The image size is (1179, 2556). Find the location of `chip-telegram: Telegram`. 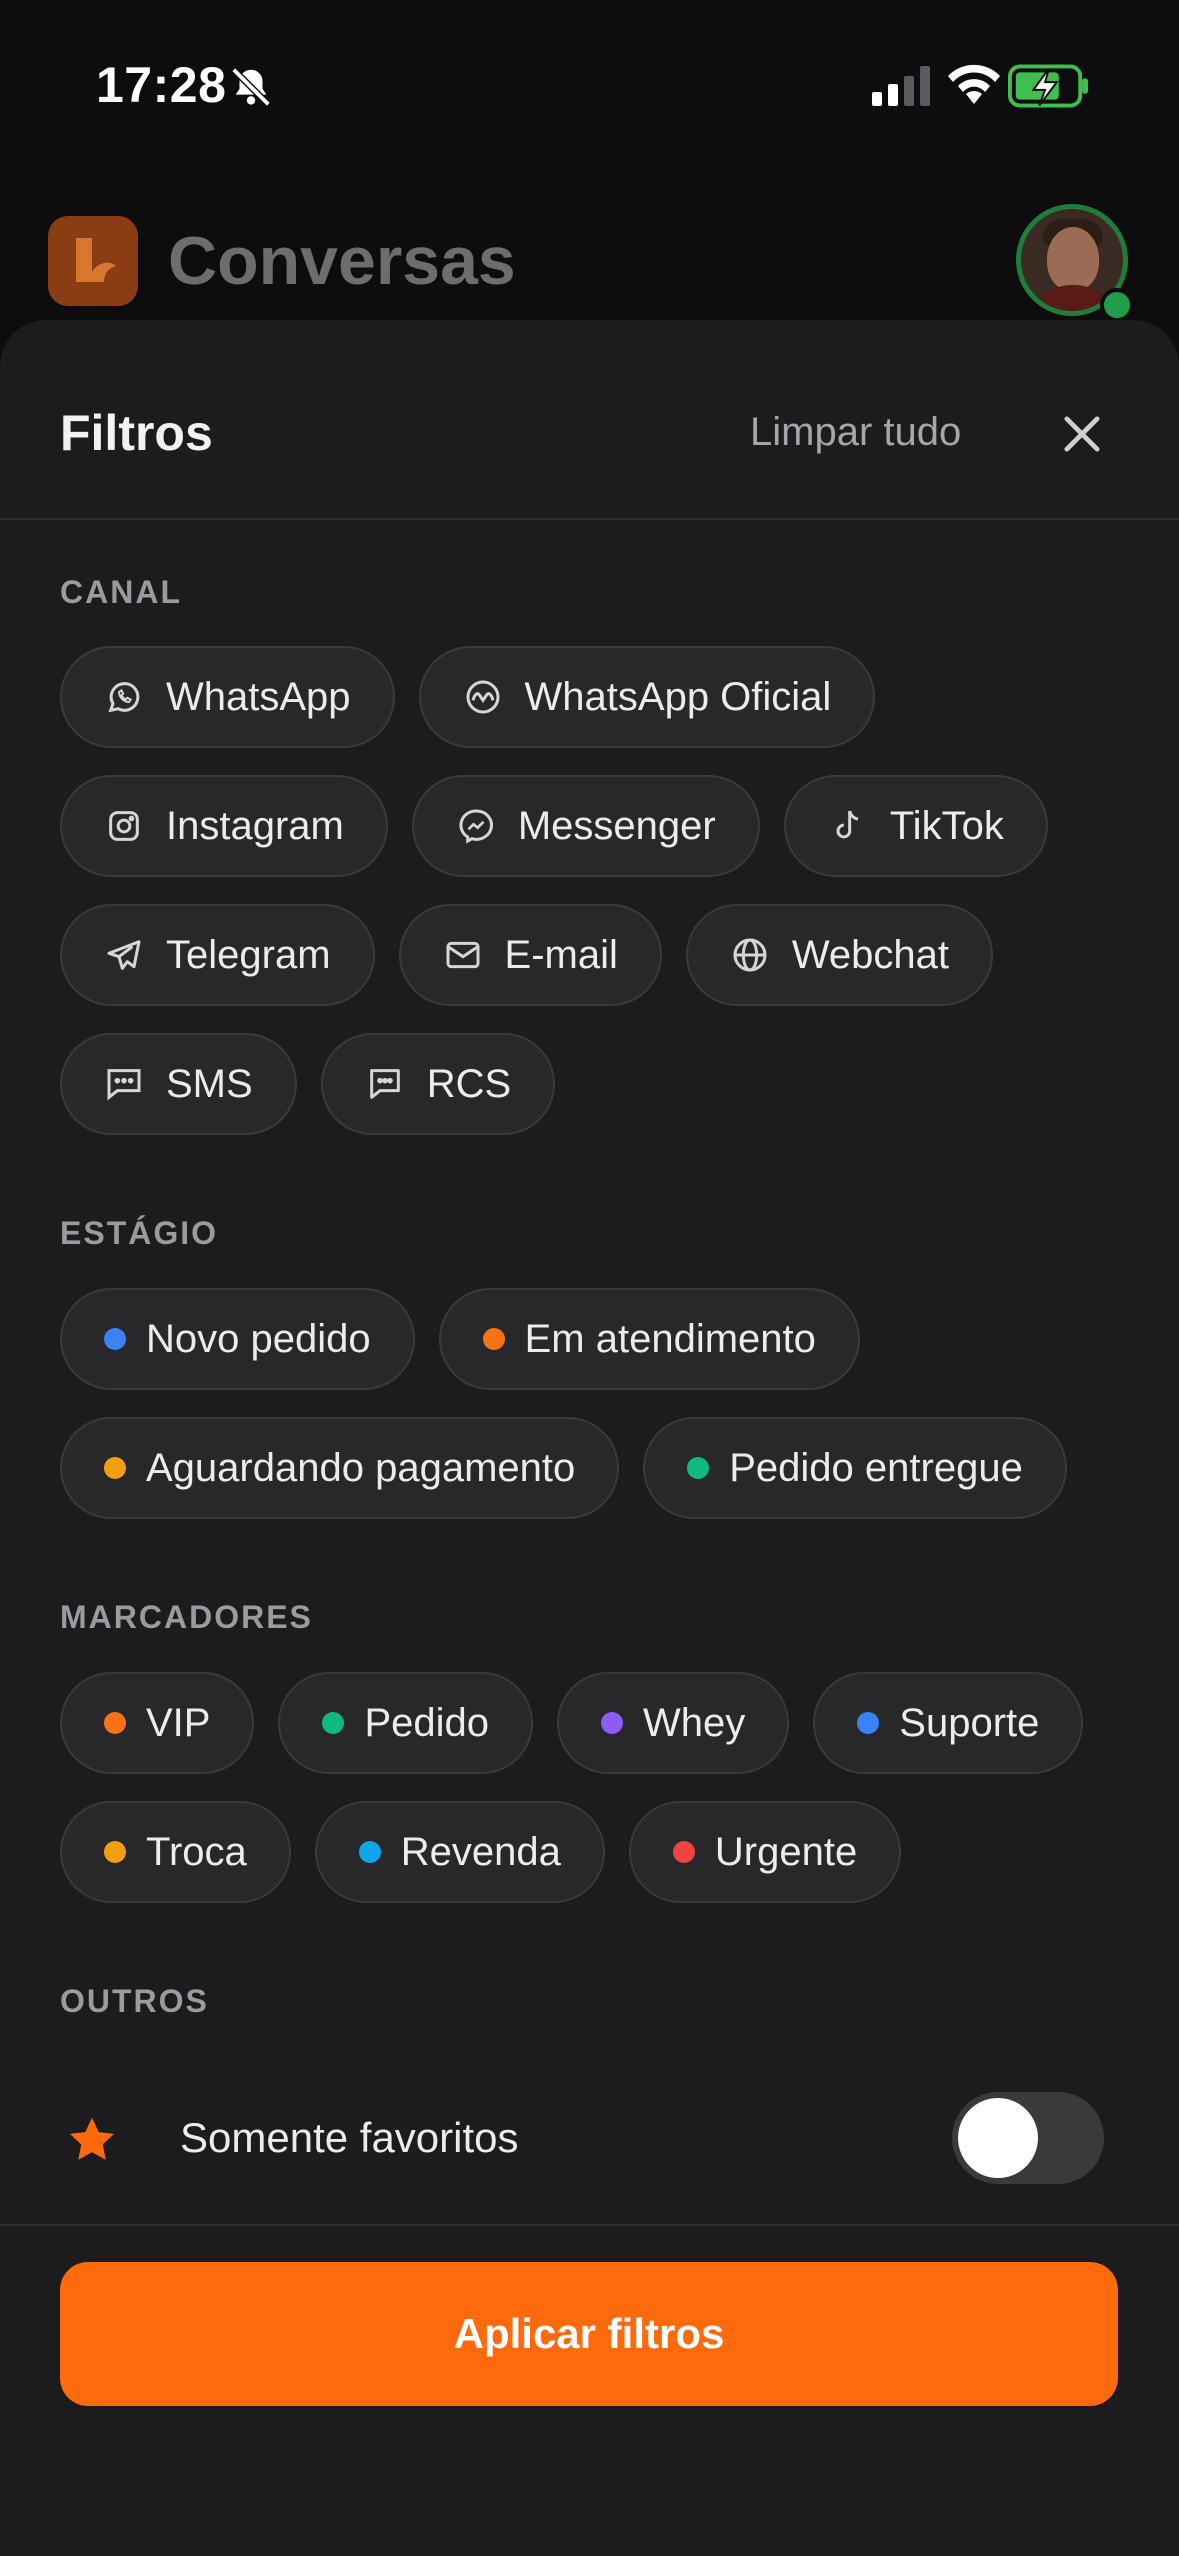

chip-telegram: Telegram is located at coordinates (217, 955).